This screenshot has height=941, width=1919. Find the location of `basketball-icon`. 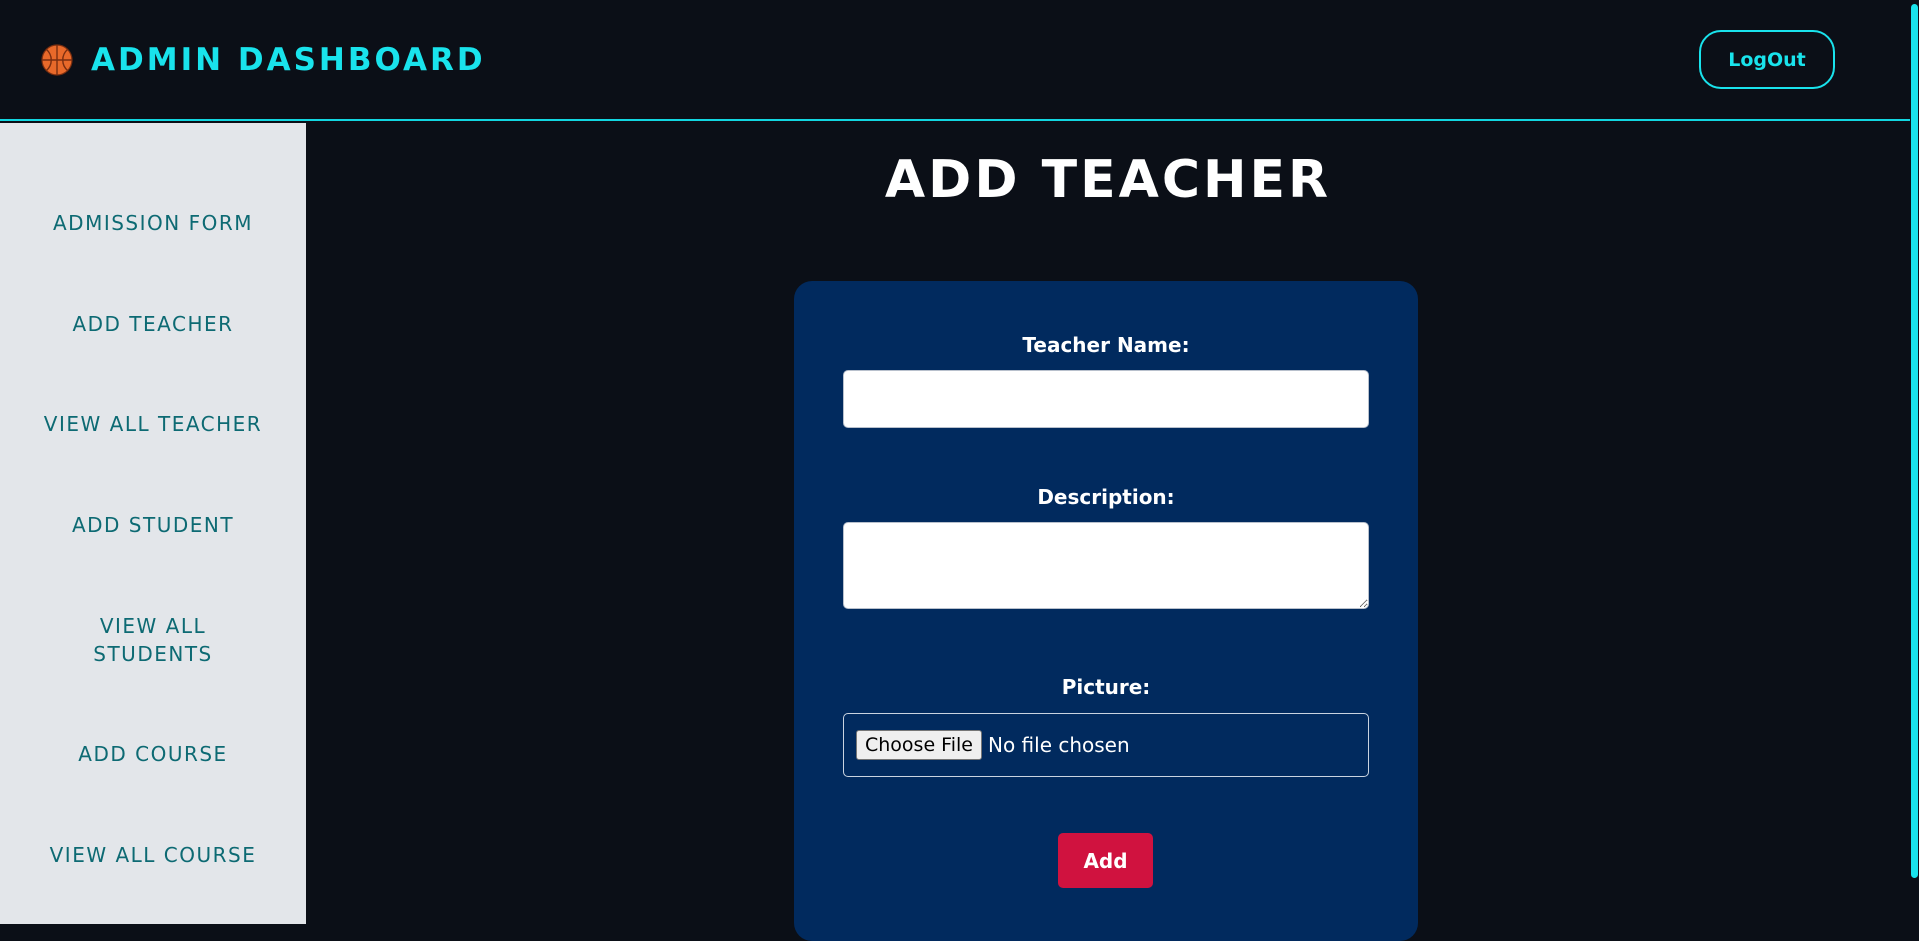

basketball-icon is located at coordinates (57, 59).